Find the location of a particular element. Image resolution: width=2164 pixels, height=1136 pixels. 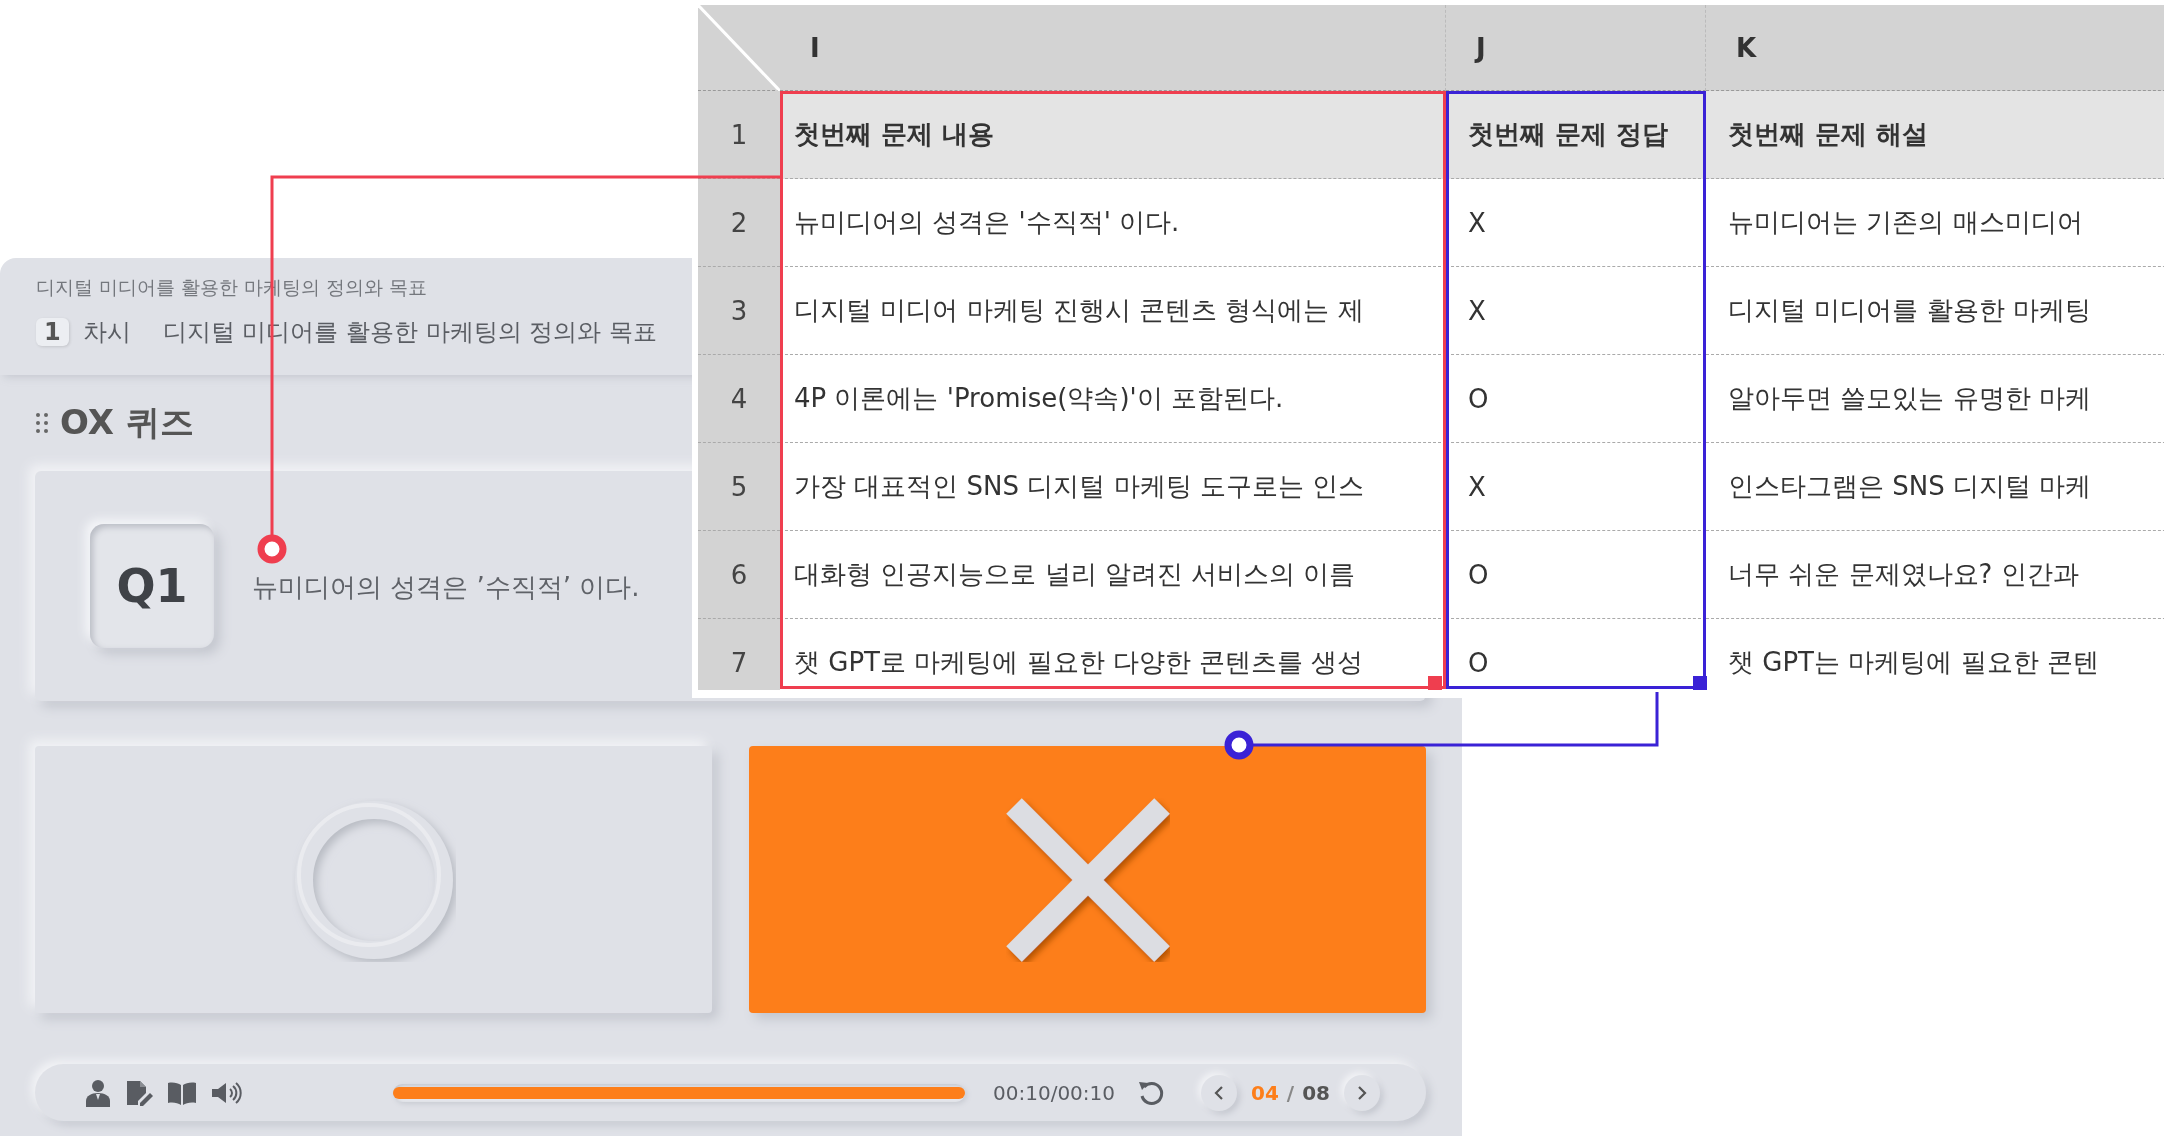

document-edit-icon is located at coordinates (139, 1092).